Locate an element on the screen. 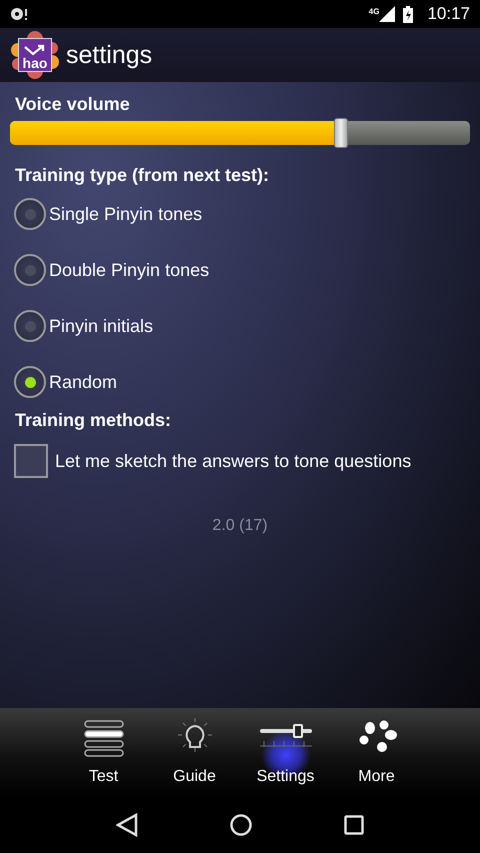  logo-text: hao is located at coordinates (35, 63).